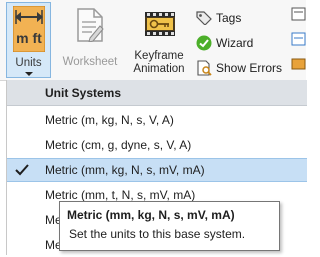 This screenshot has height=257, width=320. I want to click on keyframe-animation-button: Keyframe Animation, so click(159, 40).